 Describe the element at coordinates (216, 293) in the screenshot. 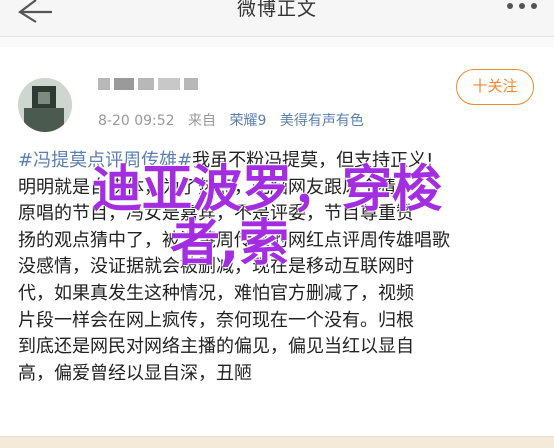

I see `post-line: 代，如果真发生这种情况，难怕官方删减了，视频` at that location.